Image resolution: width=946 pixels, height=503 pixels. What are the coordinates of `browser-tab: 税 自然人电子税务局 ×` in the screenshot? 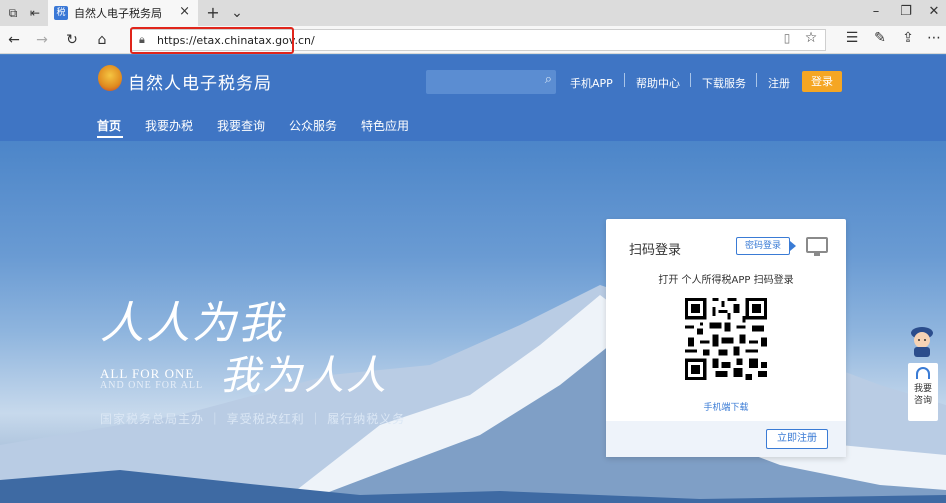 It's located at (123, 13).